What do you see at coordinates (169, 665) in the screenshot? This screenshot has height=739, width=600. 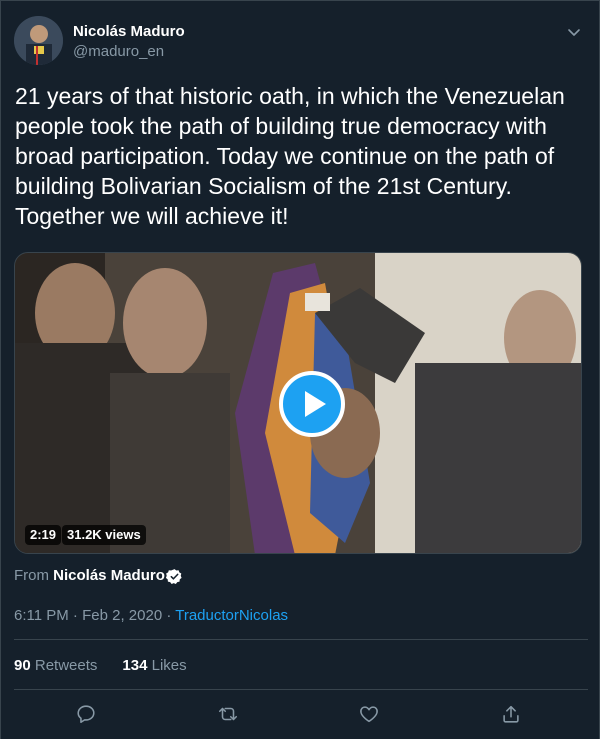 I see `likes-label: Likes` at bounding box center [169, 665].